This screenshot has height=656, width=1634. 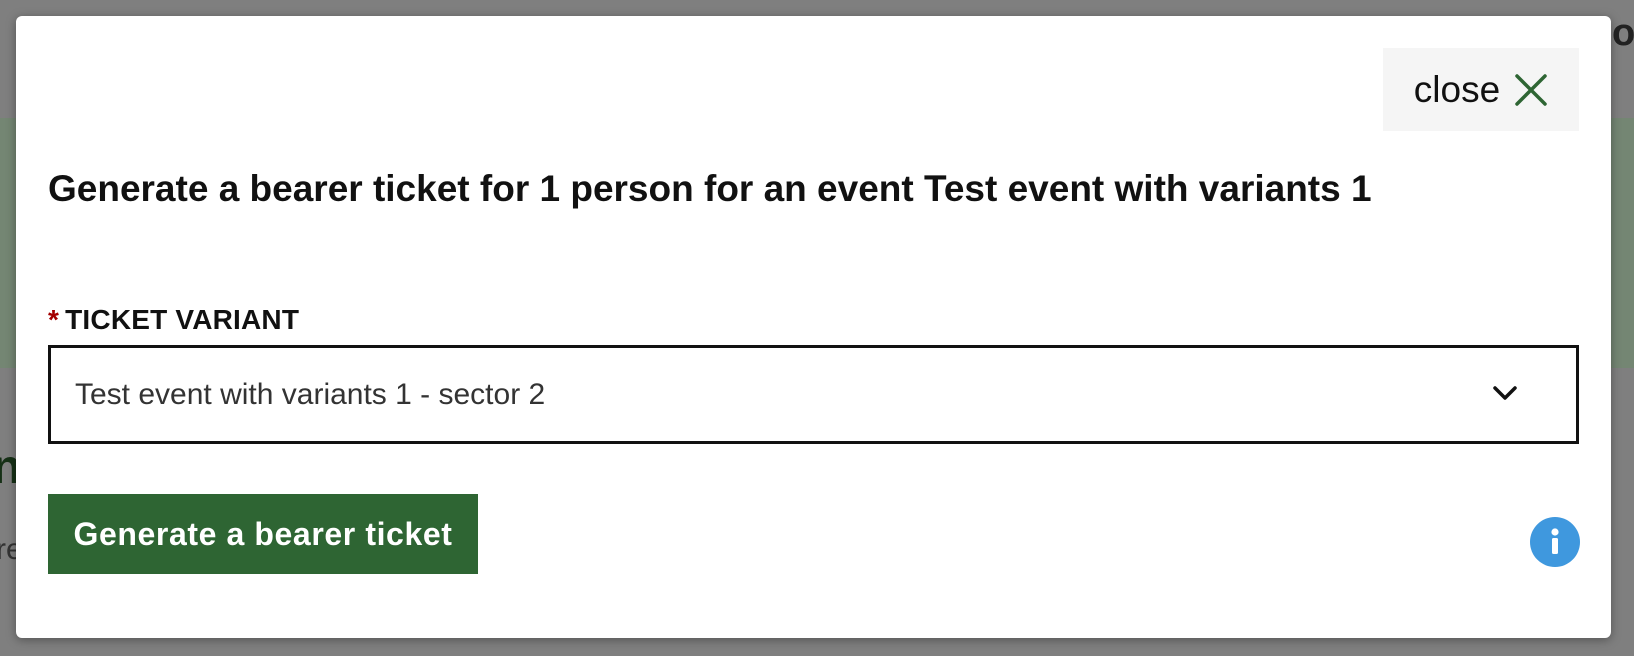 What do you see at coordinates (1505, 395) in the screenshot?
I see `chevron-down-icon` at bounding box center [1505, 395].